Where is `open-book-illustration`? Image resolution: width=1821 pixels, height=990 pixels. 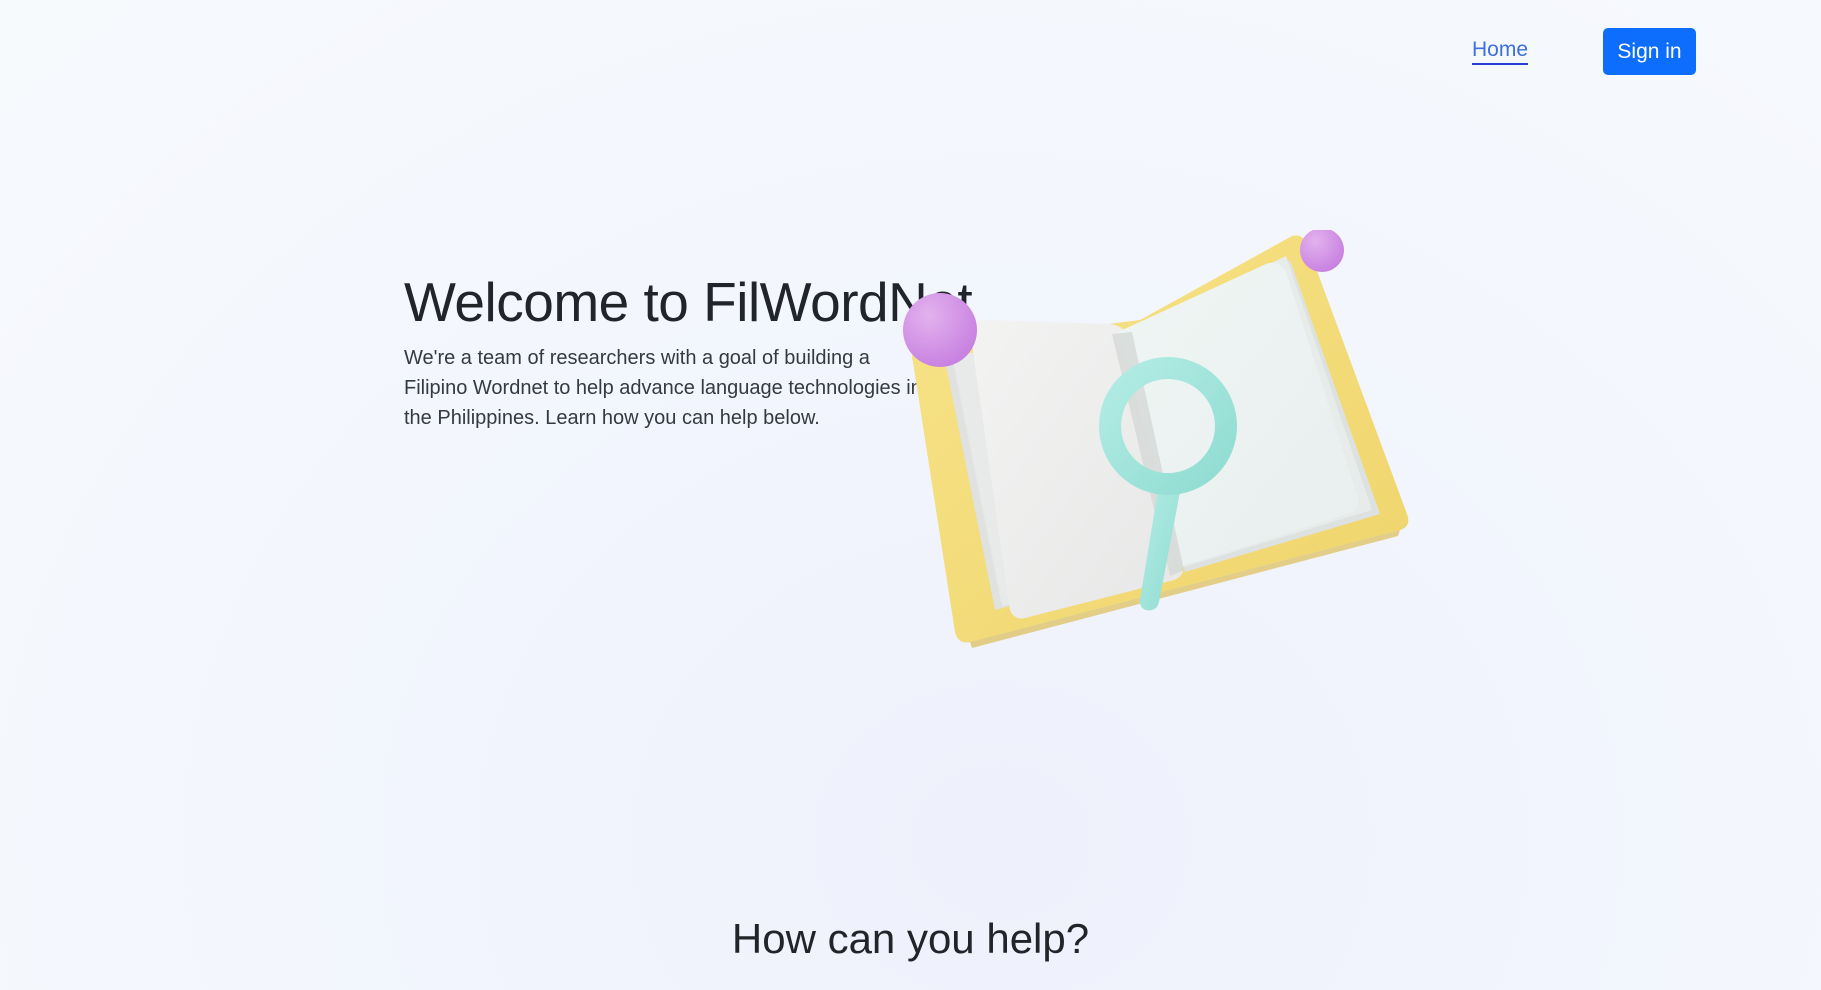
open-book-illustration is located at coordinates (1156, 439).